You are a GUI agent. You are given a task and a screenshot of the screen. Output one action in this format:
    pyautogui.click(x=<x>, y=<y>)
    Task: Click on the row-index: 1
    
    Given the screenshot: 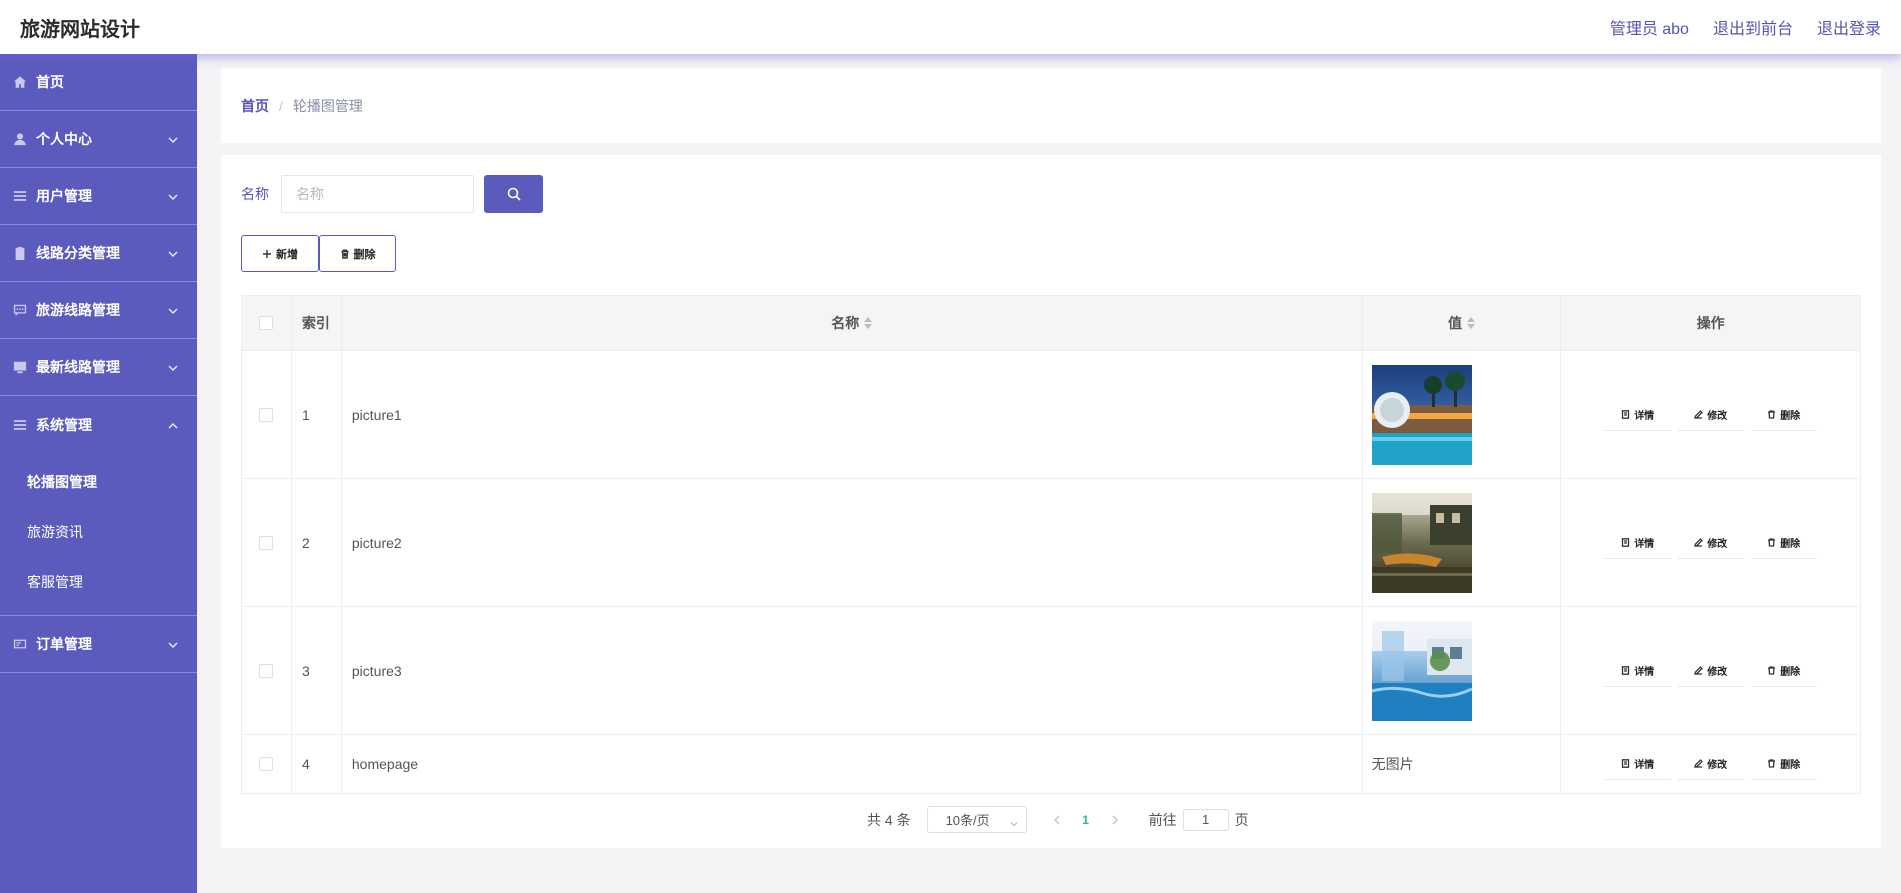 What is the action you would take?
    pyautogui.click(x=317, y=414)
    